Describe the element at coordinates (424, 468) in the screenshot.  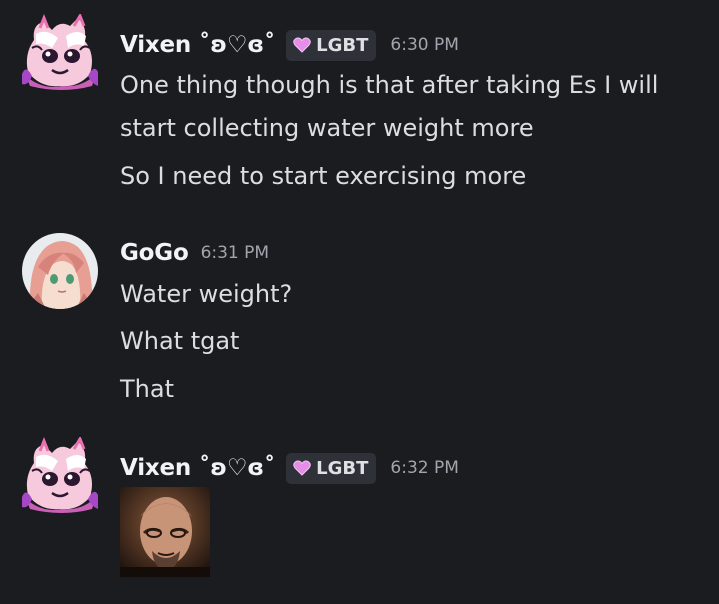
I see `timestamp: 6:32 PM` at that location.